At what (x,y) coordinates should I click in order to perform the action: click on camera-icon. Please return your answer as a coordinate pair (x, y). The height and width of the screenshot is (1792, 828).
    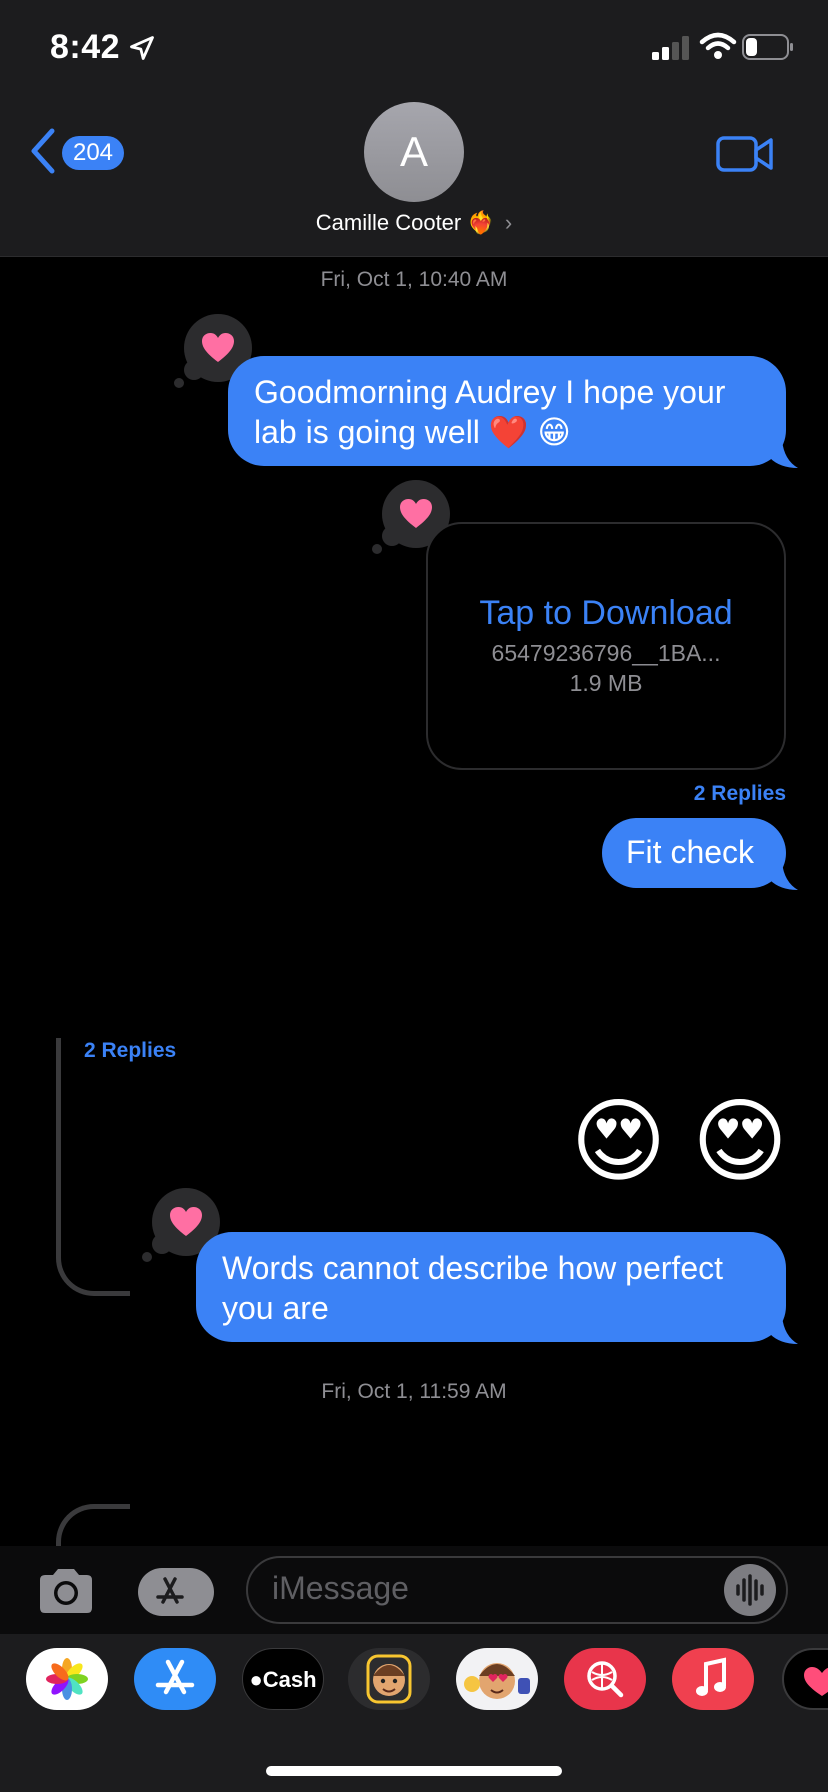
    Looking at the image, I should click on (66, 1591).